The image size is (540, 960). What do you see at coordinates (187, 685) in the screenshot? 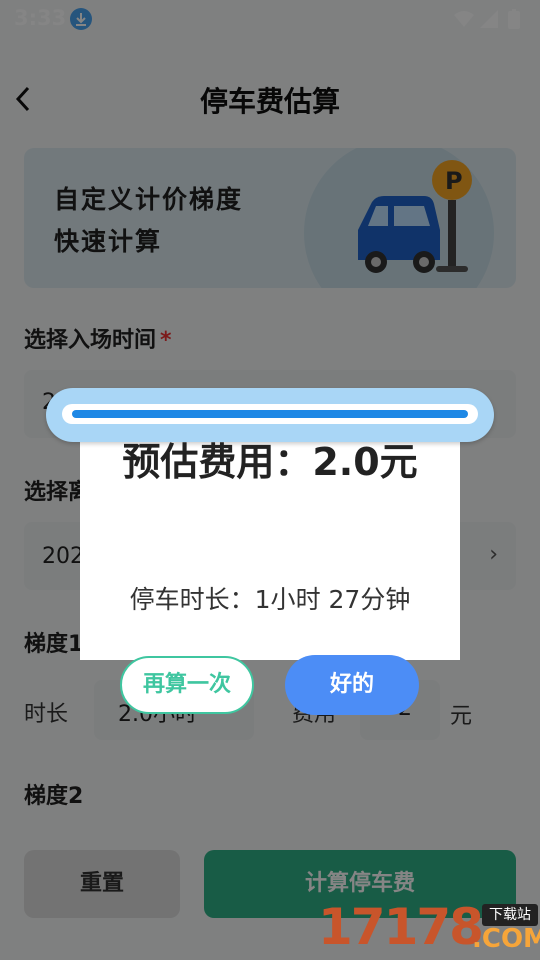
I see `recalculate-button: 再算一次` at bounding box center [187, 685].